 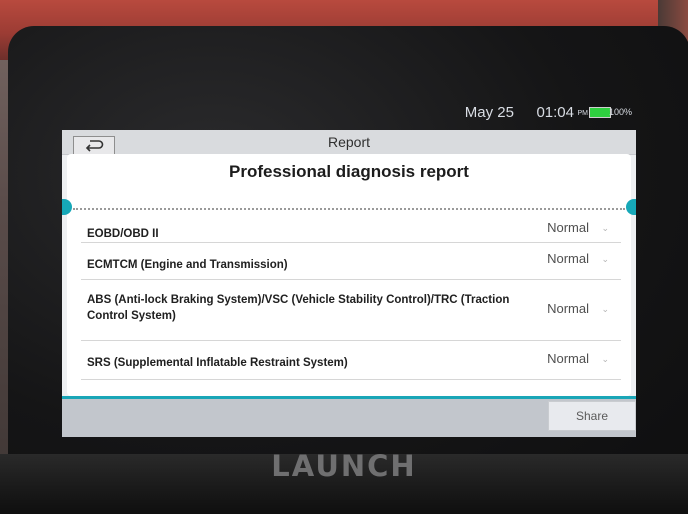 I want to click on dotted-divider, so click(x=349, y=209).